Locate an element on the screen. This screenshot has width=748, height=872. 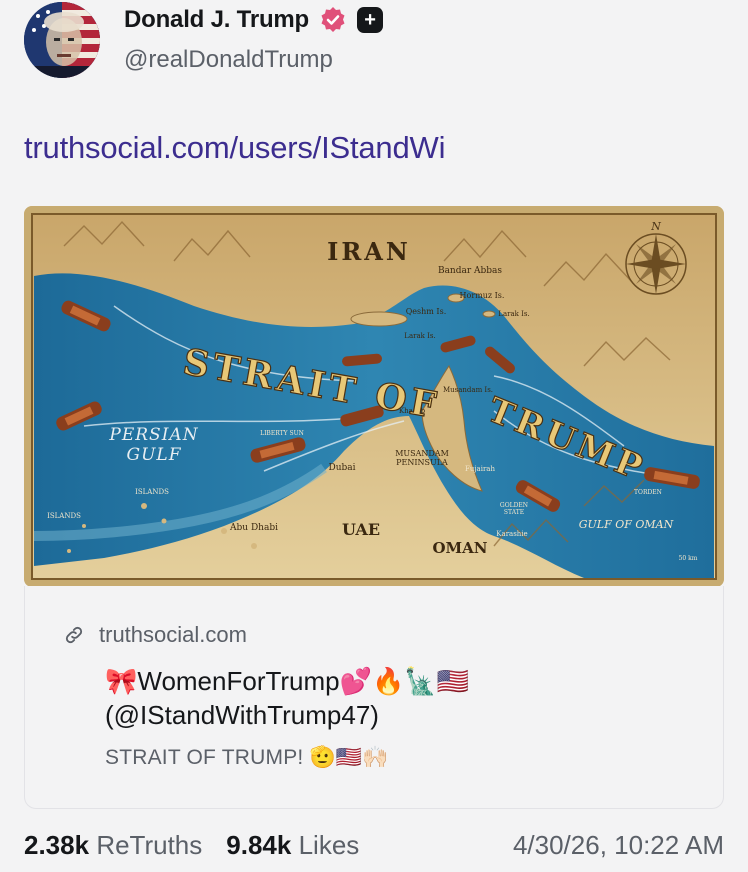
svg-text: PENINSULA is located at coordinates (422, 462).